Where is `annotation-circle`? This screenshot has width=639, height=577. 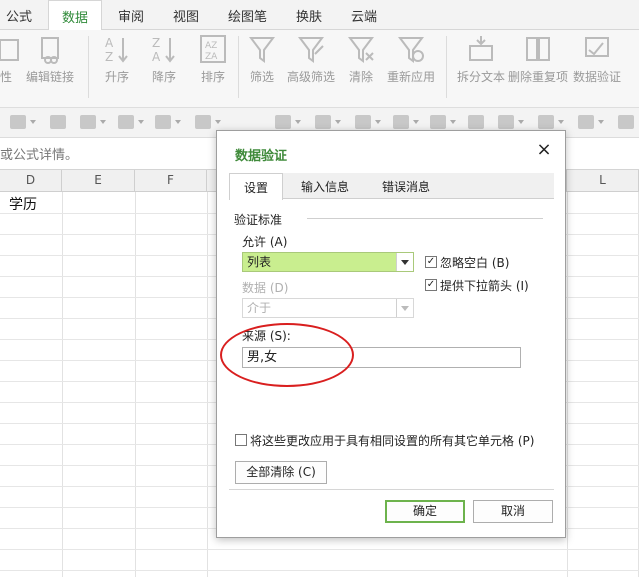
annotation-circle is located at coordinates (287, 355).